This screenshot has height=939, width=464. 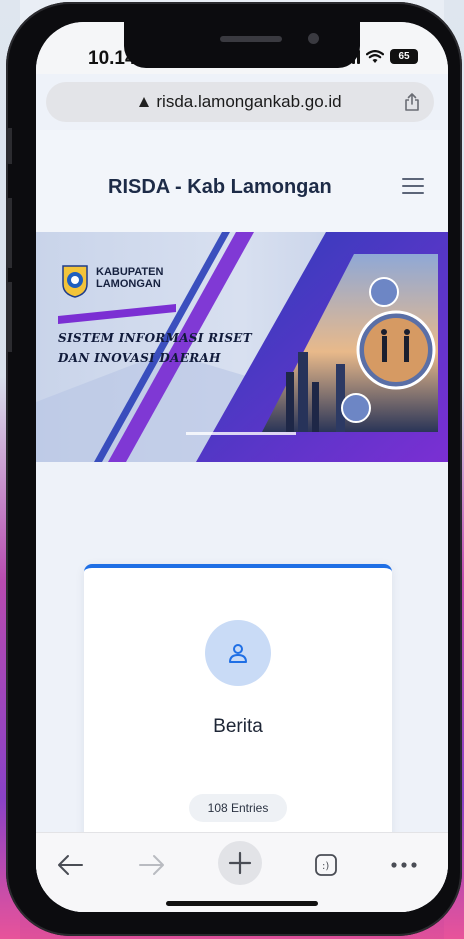 What do you see at coordinates (155, 338) in the screenshot?
I see `banner-title-line-1: SISTEM INFORMASI RISET` at bounding box center [155, 338].